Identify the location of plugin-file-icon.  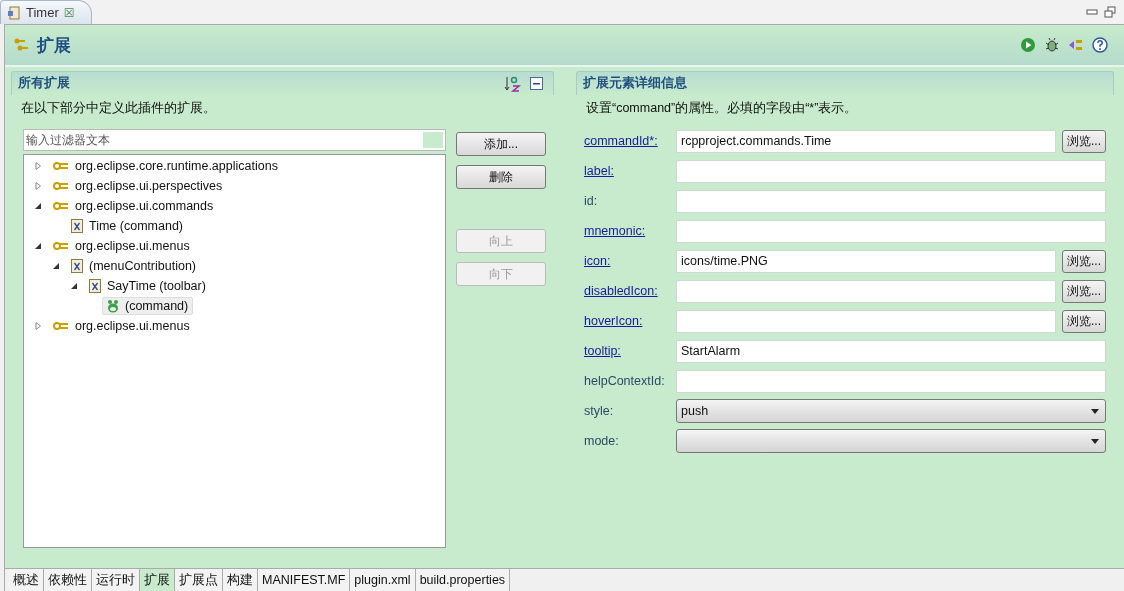
(14, 12).